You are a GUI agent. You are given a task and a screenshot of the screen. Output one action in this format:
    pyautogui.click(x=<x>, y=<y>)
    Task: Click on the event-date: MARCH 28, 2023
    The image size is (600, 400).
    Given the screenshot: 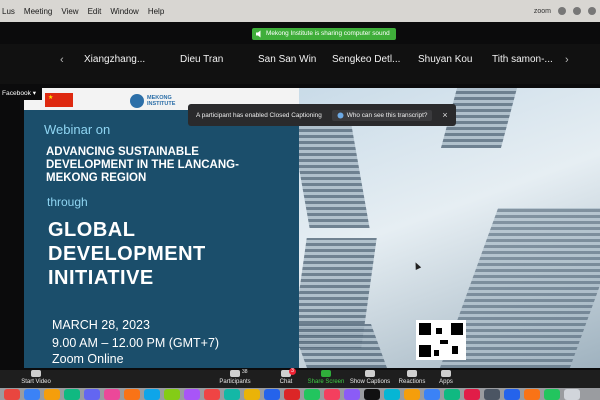 What is the action you would take?
    pyautogui.click(x=101, y=325)
    